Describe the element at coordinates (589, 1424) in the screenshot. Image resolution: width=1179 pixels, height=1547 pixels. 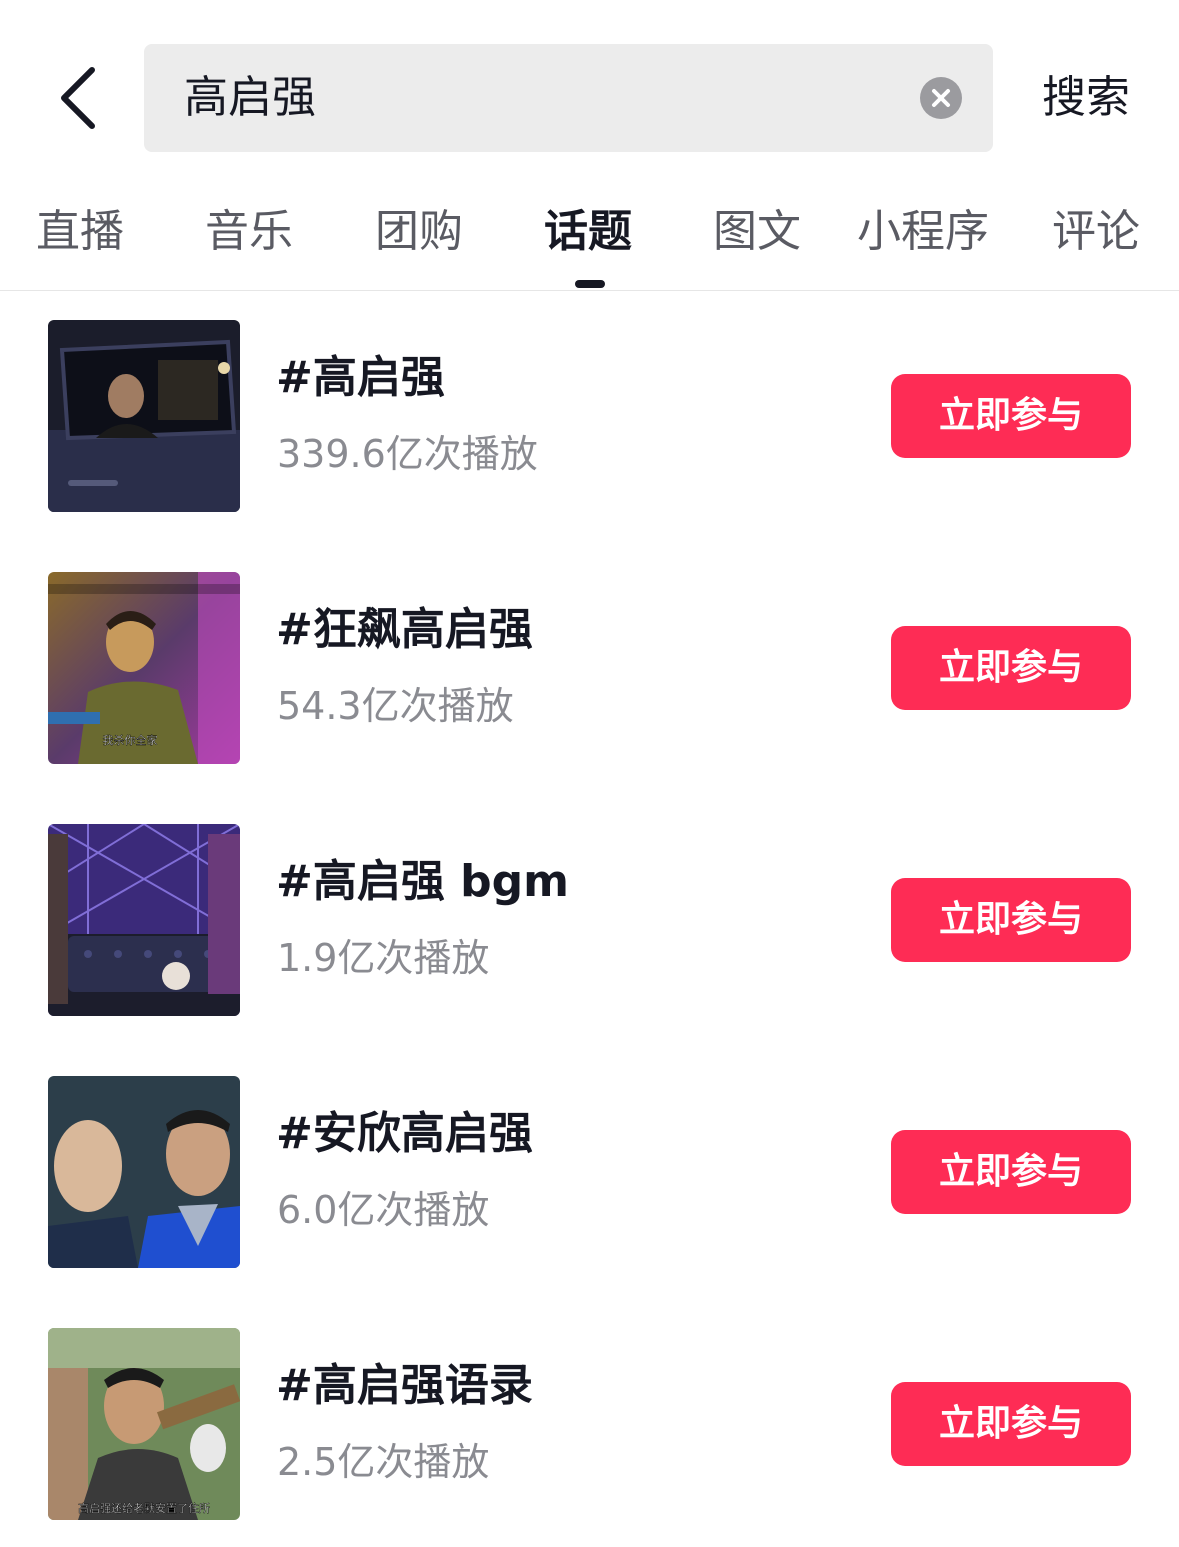
I see `topic-row: 高启强还给老默安置了住所 #高启强语录 2.5亿次播放 立即参与` at that location.